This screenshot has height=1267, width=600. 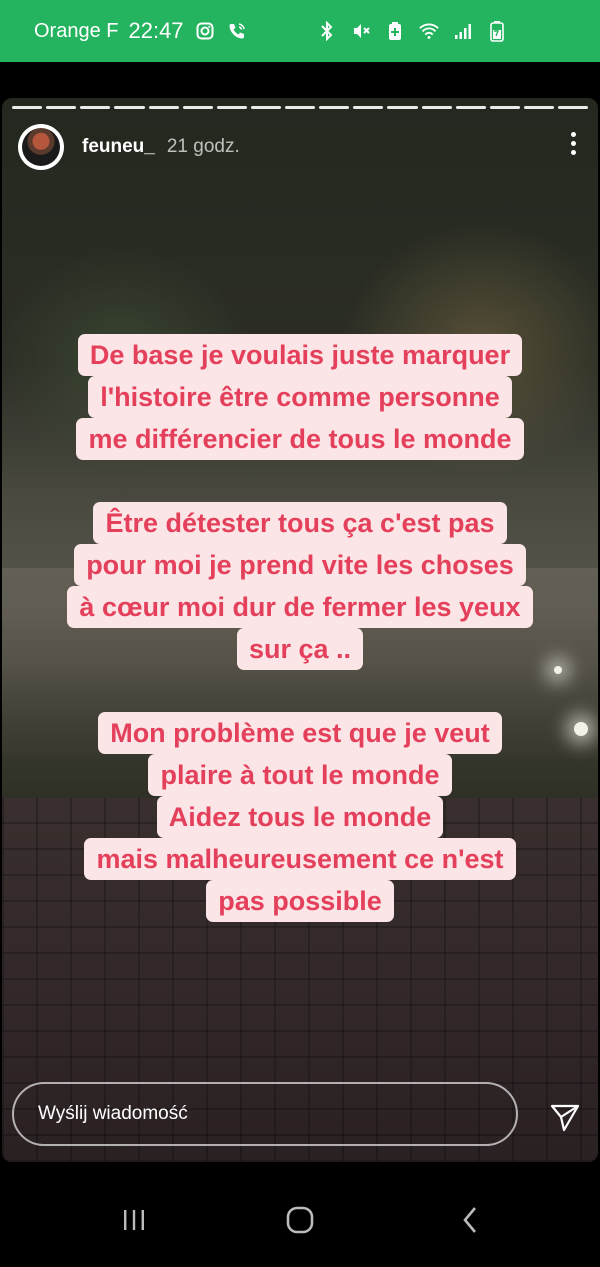 What do you see at coordinates (497, 31) in the screenshot?
I see `battery-charging-icon` at bounding box center [497, 31].